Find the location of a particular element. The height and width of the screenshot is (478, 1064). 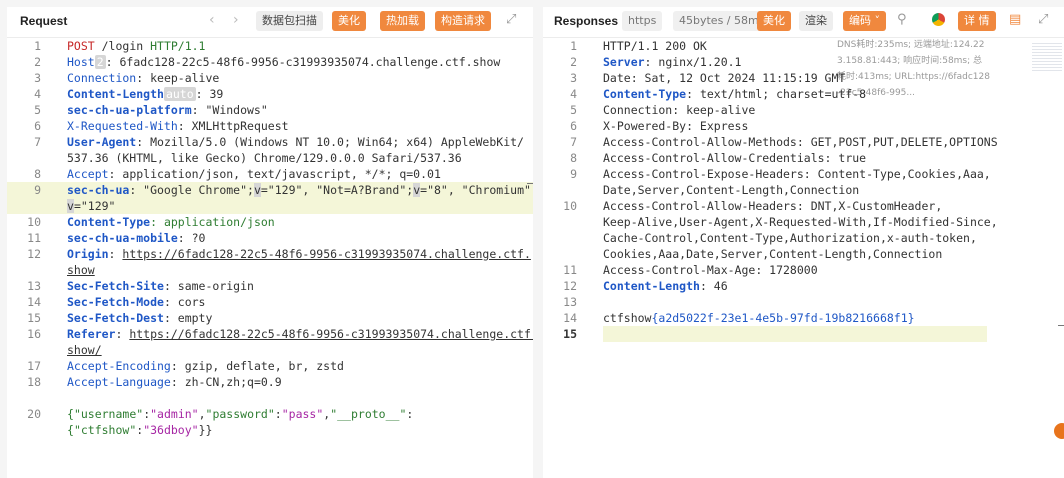

code-line: 13 Sec-Fetch-Site: same-origin is located at coordinates (140, 286).